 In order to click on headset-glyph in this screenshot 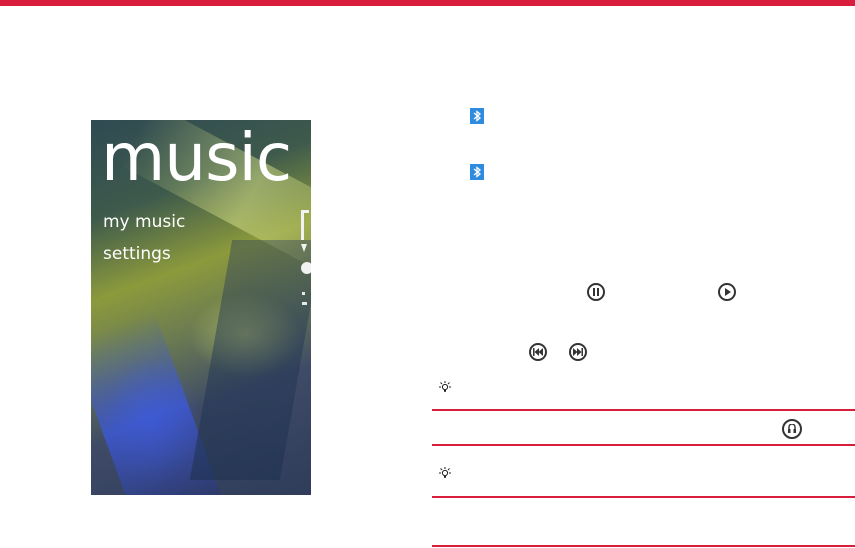, I will do `click(792, 428)`.